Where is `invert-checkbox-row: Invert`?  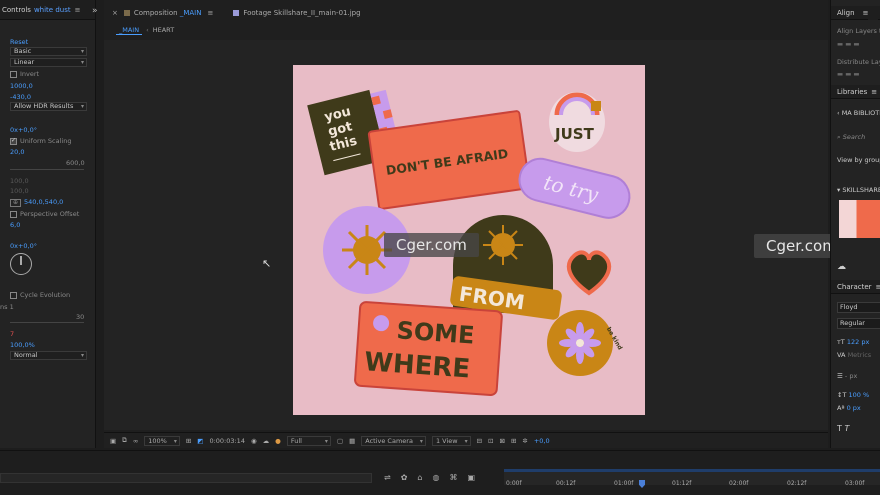
invert-checkbox-row: Invert is located at coordinates (24, 74).